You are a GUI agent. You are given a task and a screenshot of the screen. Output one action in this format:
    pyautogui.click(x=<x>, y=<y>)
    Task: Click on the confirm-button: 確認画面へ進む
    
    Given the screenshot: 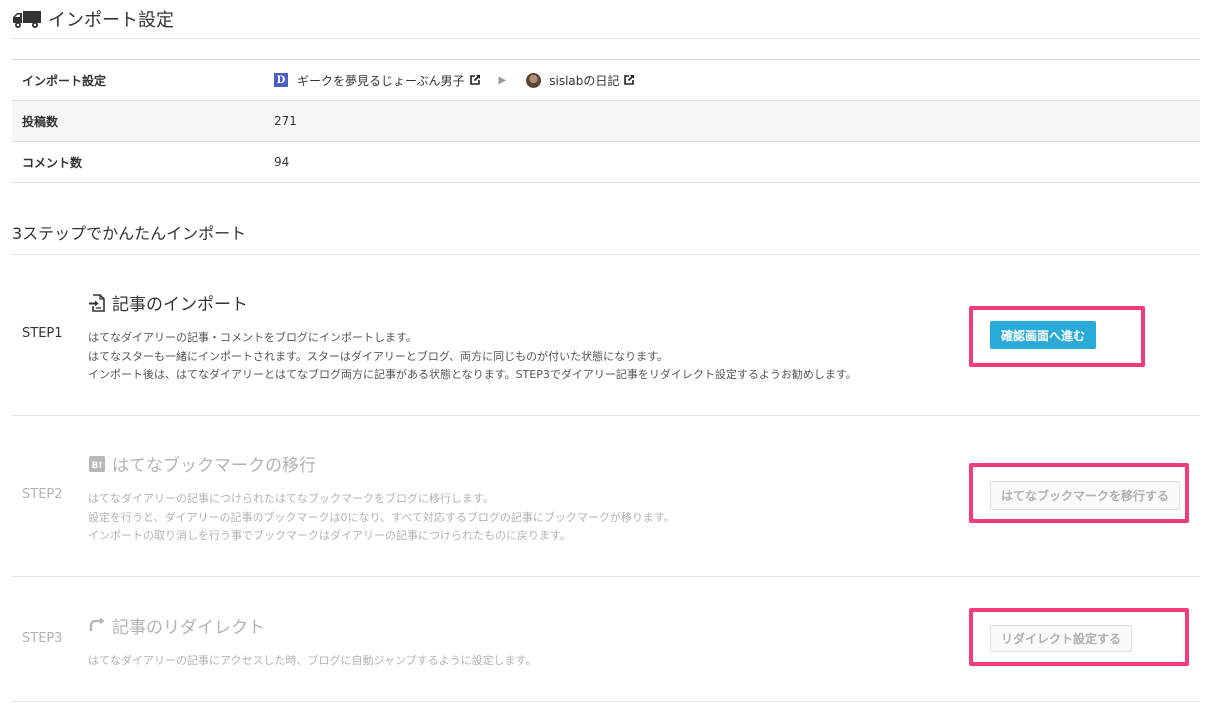 What is the action you would take?
    pyautogui.click(x=1043, y=335)
    